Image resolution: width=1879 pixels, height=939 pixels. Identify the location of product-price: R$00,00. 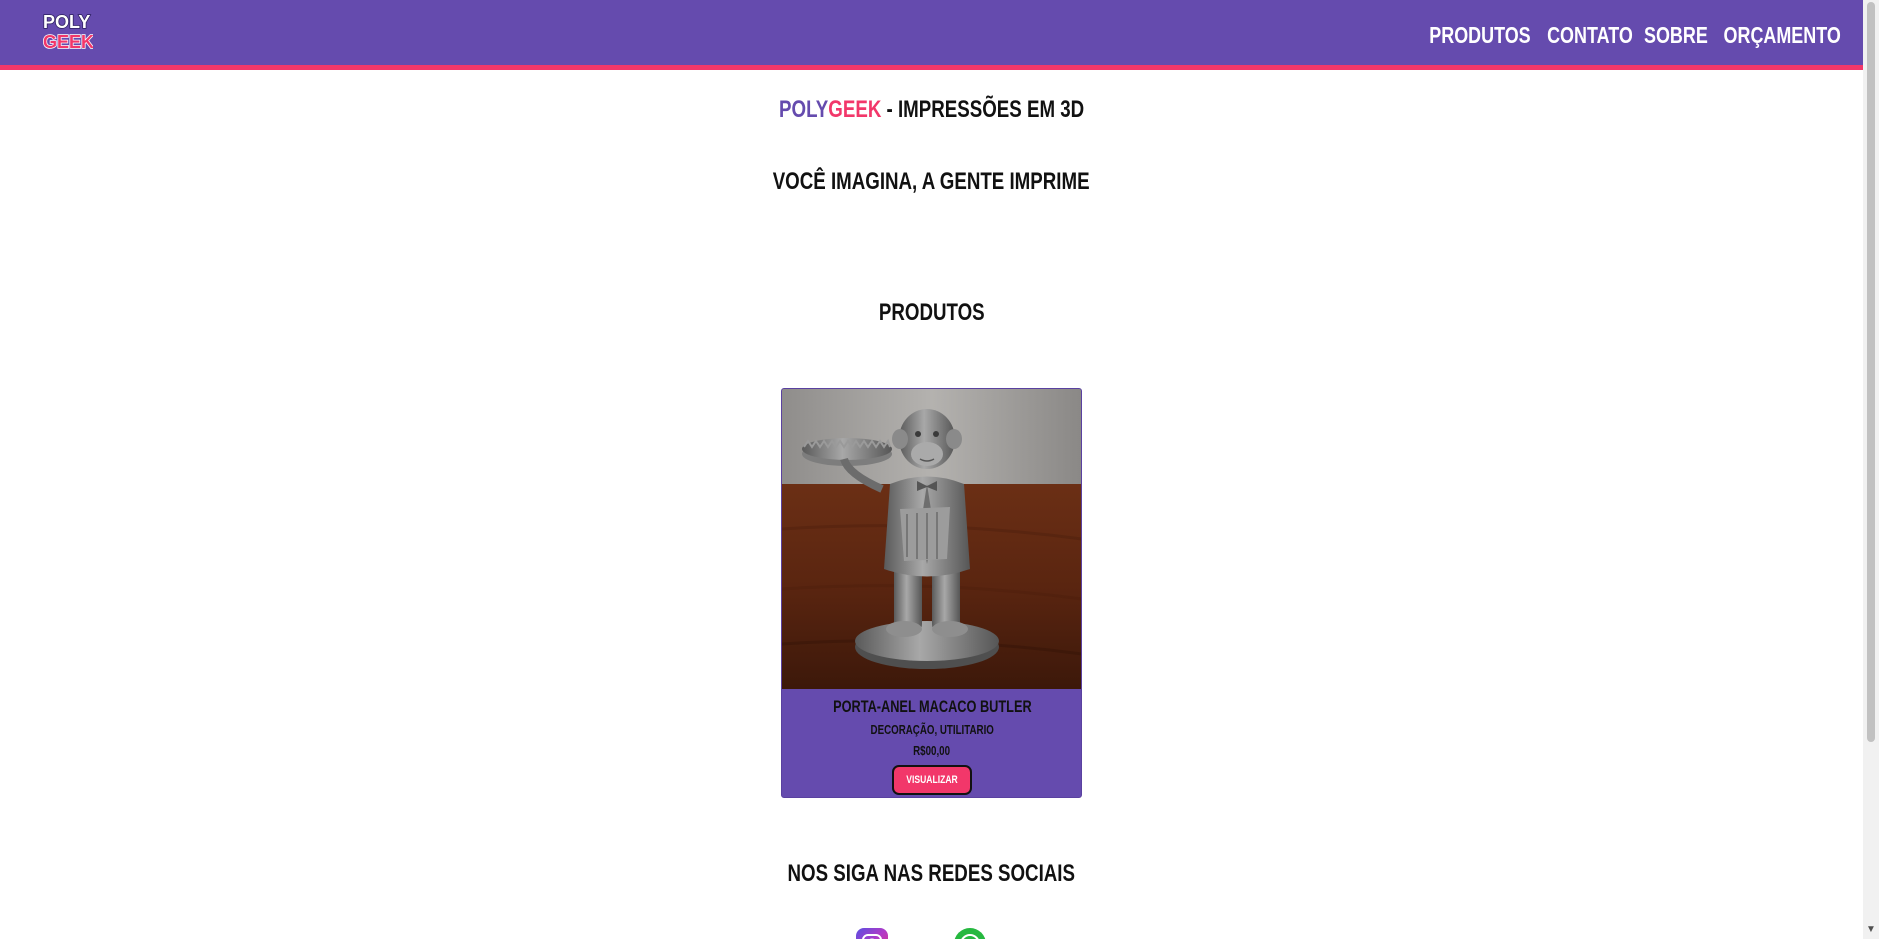
(931, 750).